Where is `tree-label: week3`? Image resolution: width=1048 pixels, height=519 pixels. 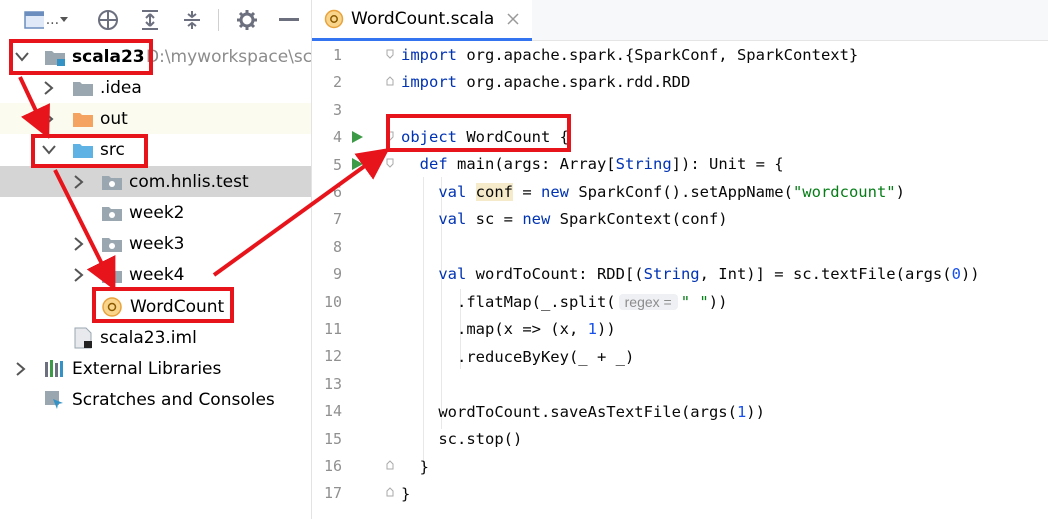
tree-label: week3 is located at coordinates (157, 243).